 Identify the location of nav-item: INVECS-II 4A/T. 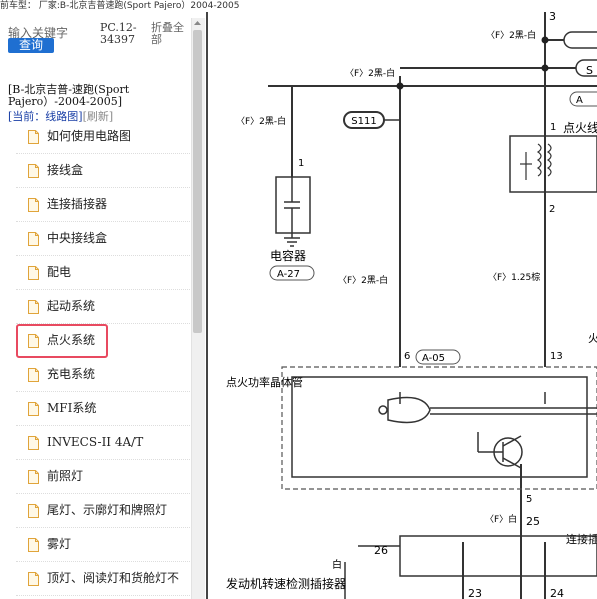
(103, 443).